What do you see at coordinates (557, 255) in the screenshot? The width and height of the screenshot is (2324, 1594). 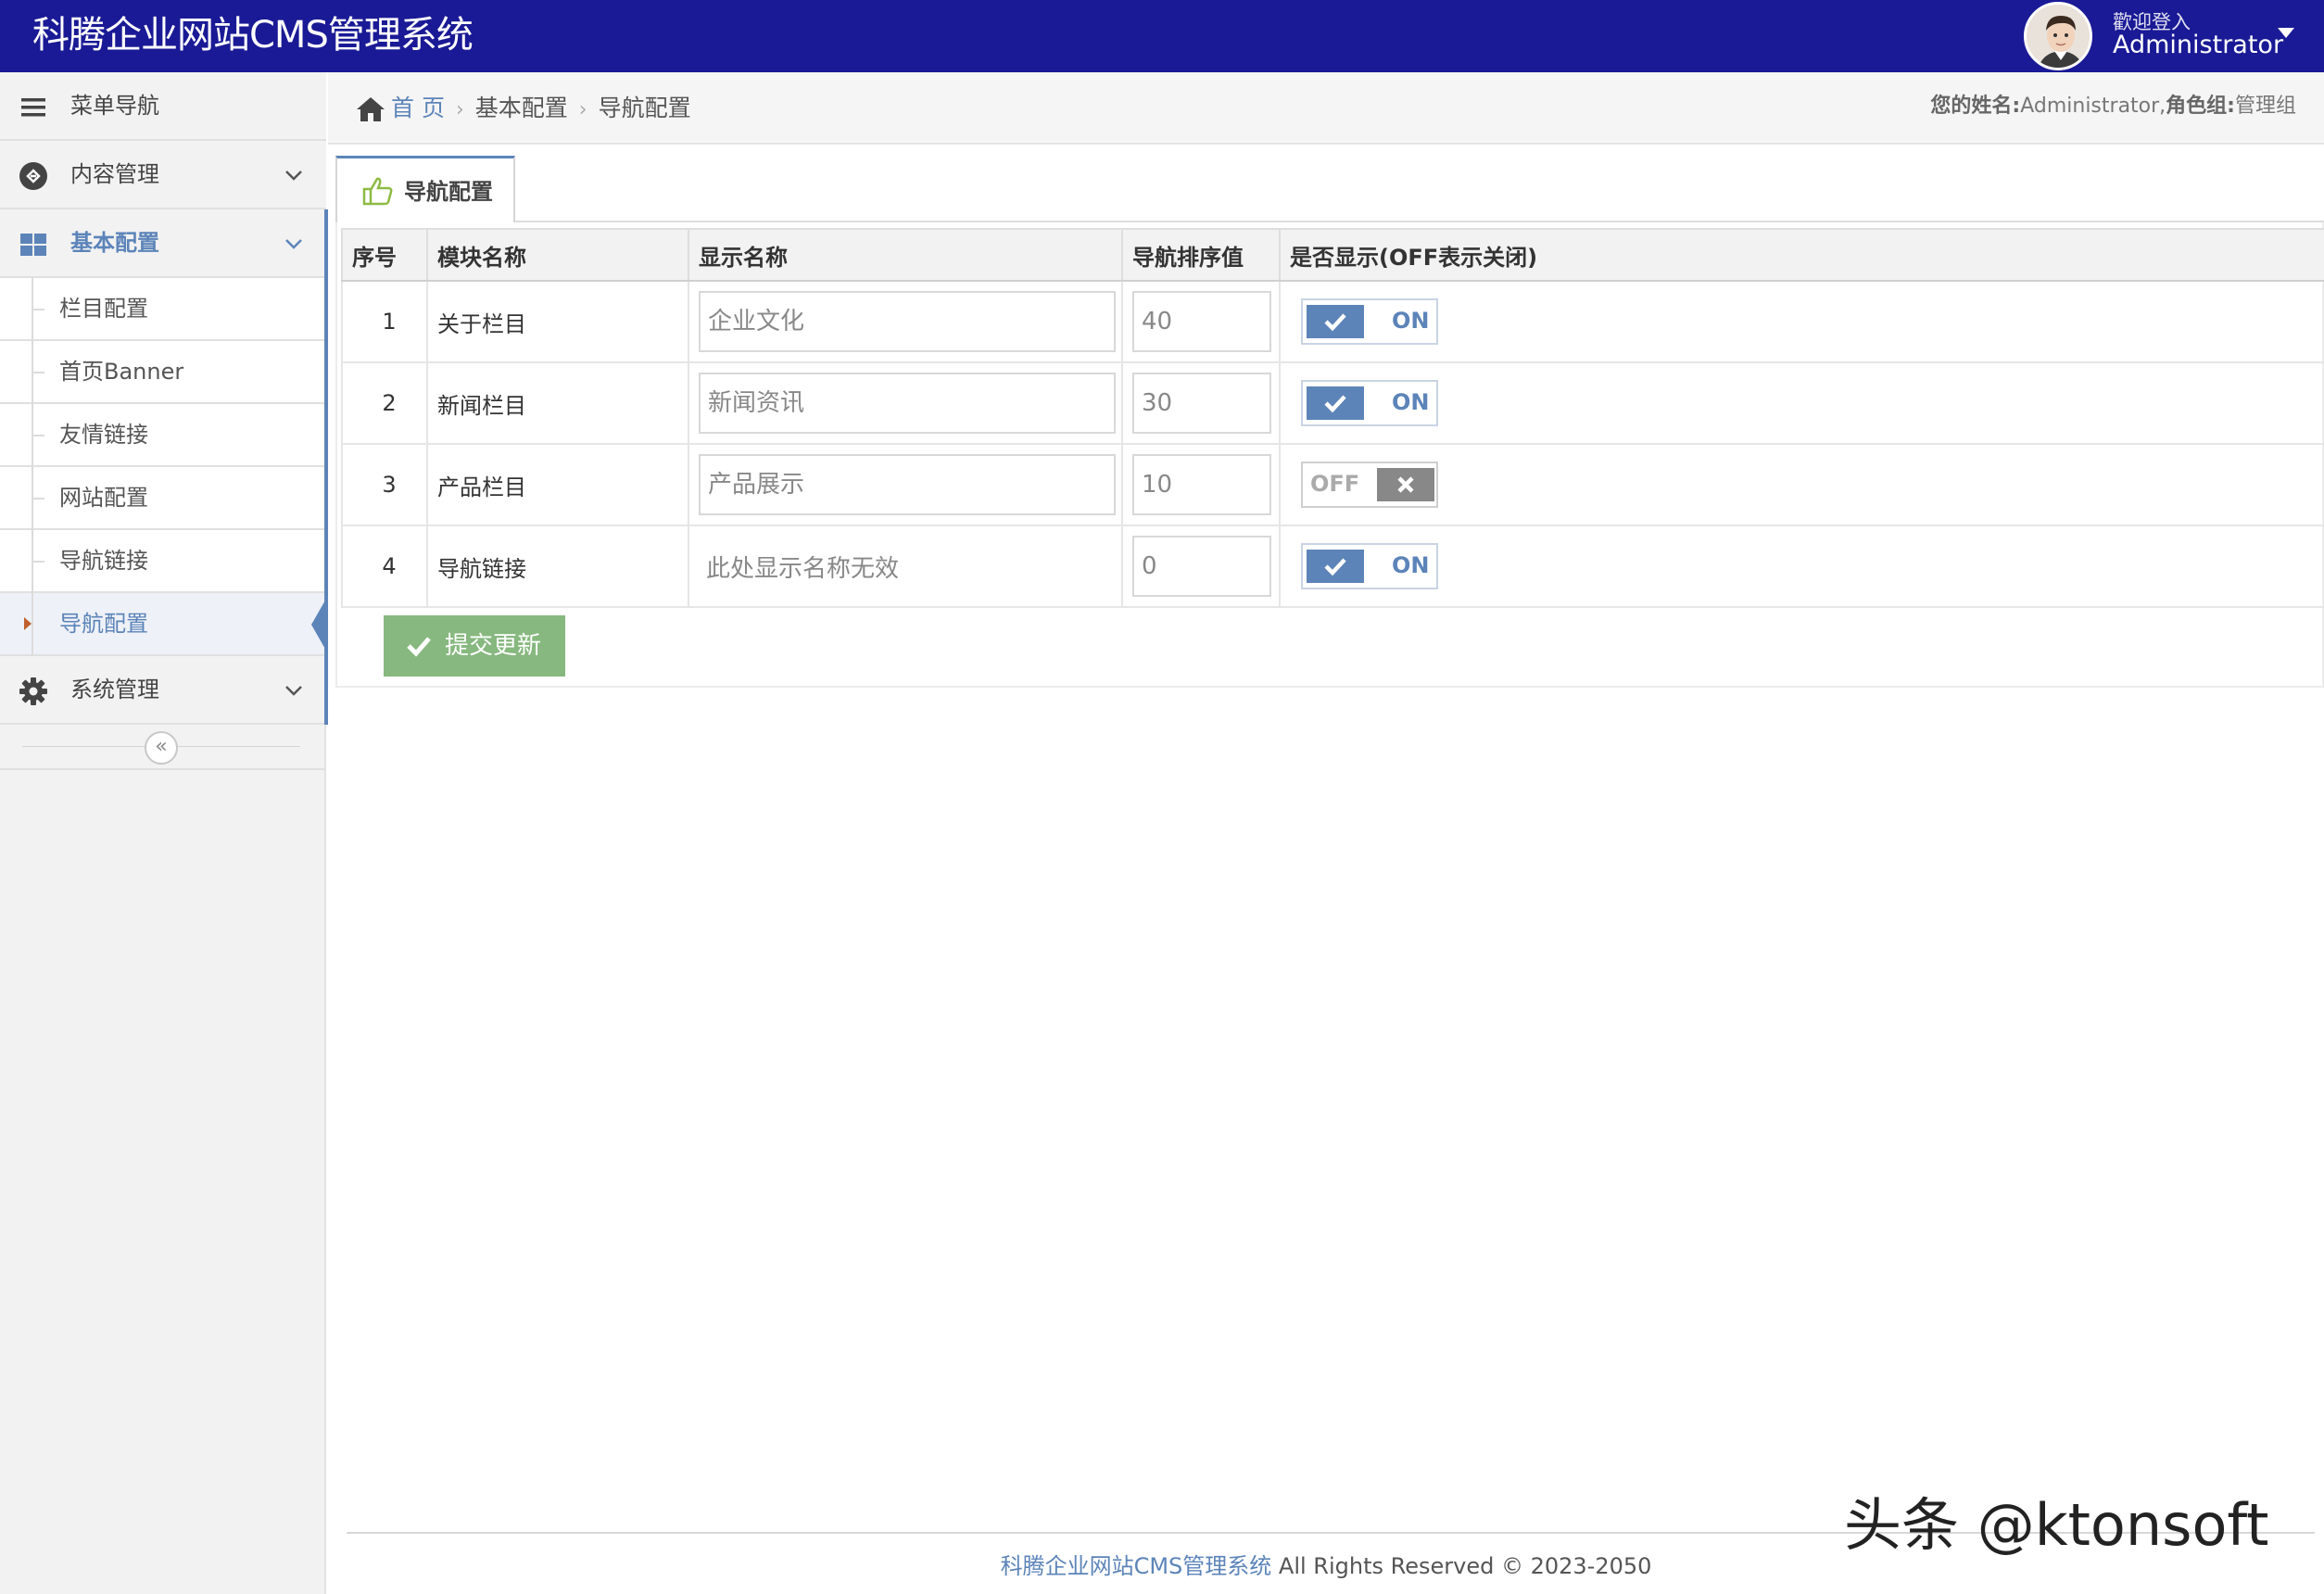 I see `col-header-module: 模块名称` at bounding box center [557, 255].